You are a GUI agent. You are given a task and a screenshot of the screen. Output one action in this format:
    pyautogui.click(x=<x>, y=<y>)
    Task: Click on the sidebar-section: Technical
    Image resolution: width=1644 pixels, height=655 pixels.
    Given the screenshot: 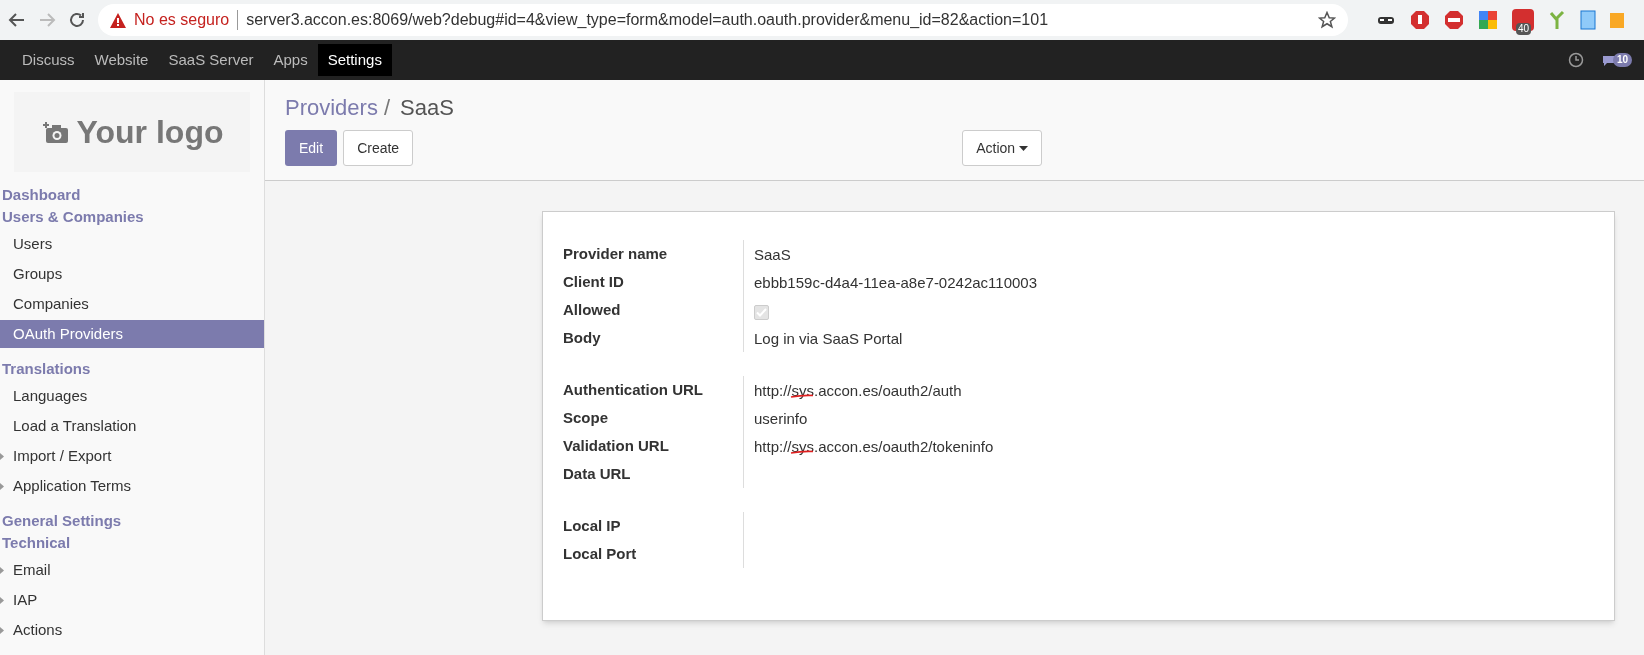 What is the action you would take?
    pyautogui.click(x=132, y=543)
    